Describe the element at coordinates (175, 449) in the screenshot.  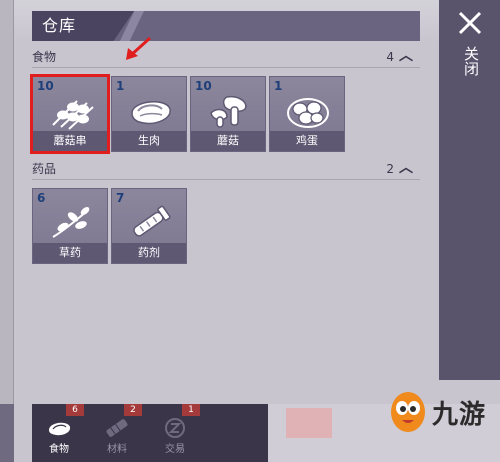
I see `tab-label: 交易` at that location.